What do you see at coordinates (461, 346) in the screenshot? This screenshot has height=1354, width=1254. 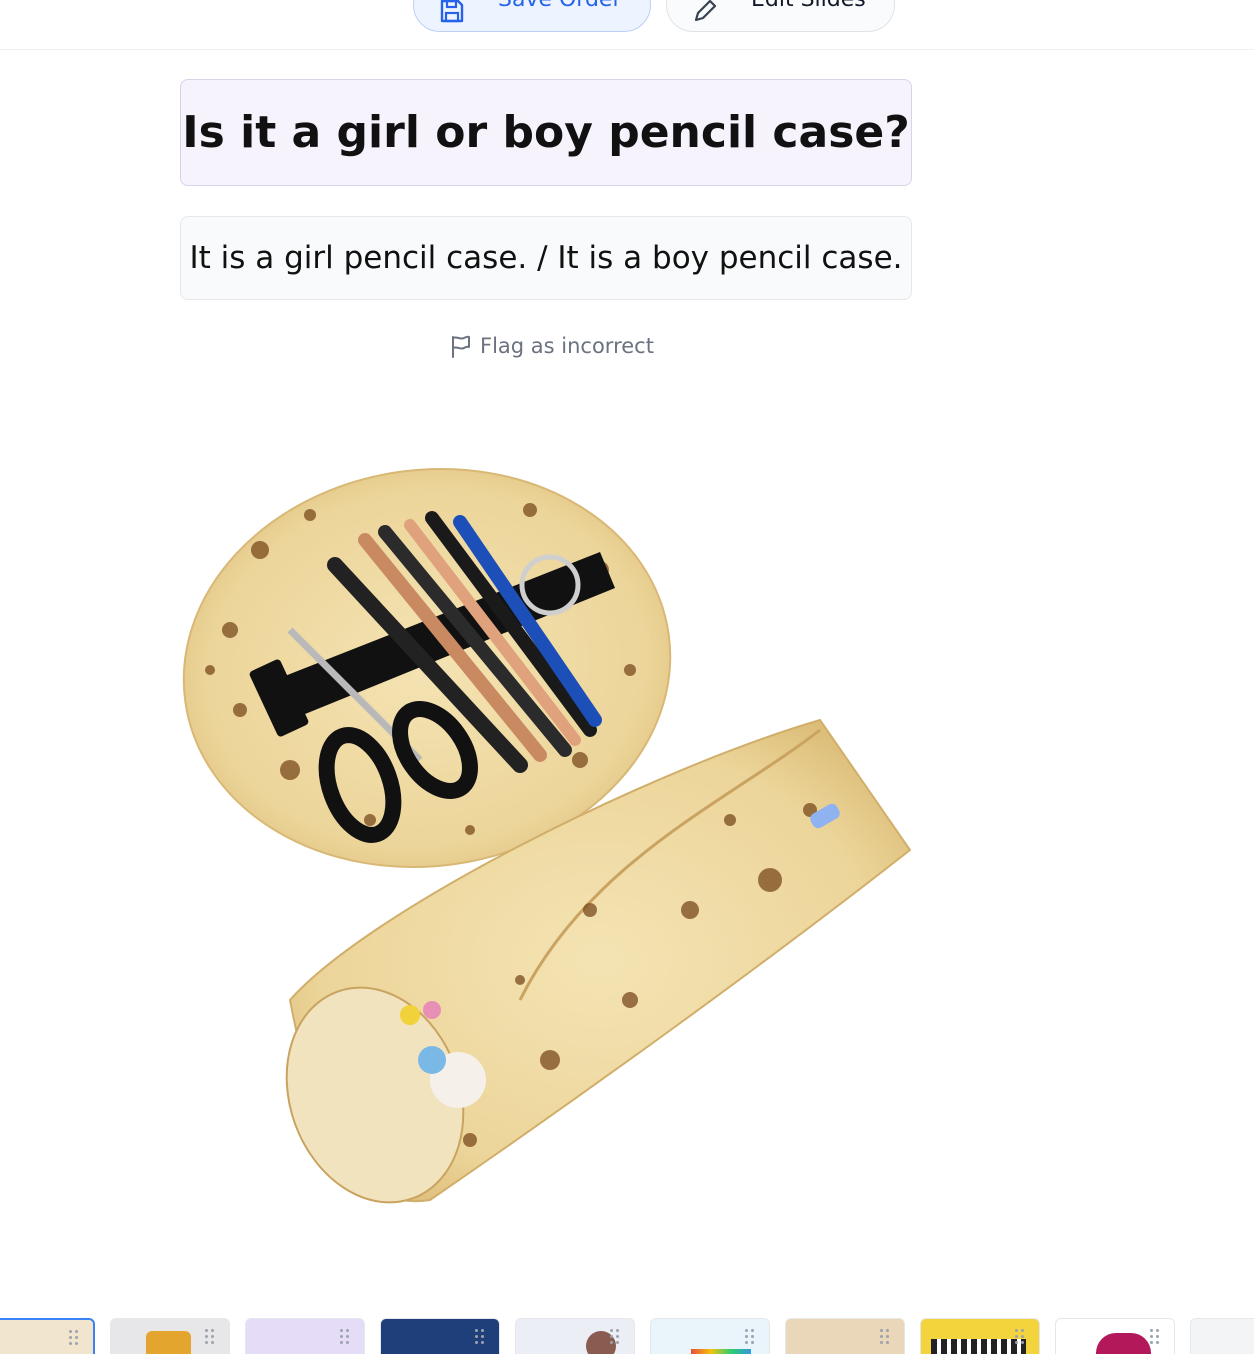 I see `flag-icon` at bounding box center [461, 346].